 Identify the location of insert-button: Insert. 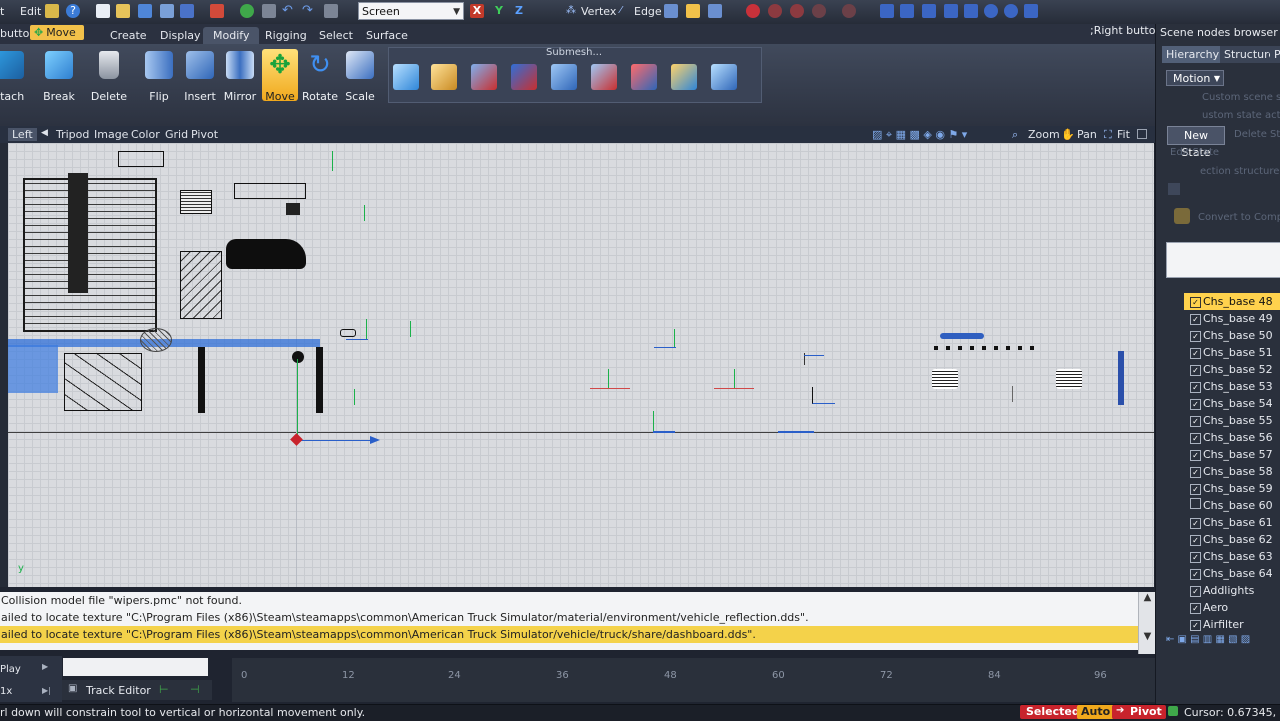
(200, 76).